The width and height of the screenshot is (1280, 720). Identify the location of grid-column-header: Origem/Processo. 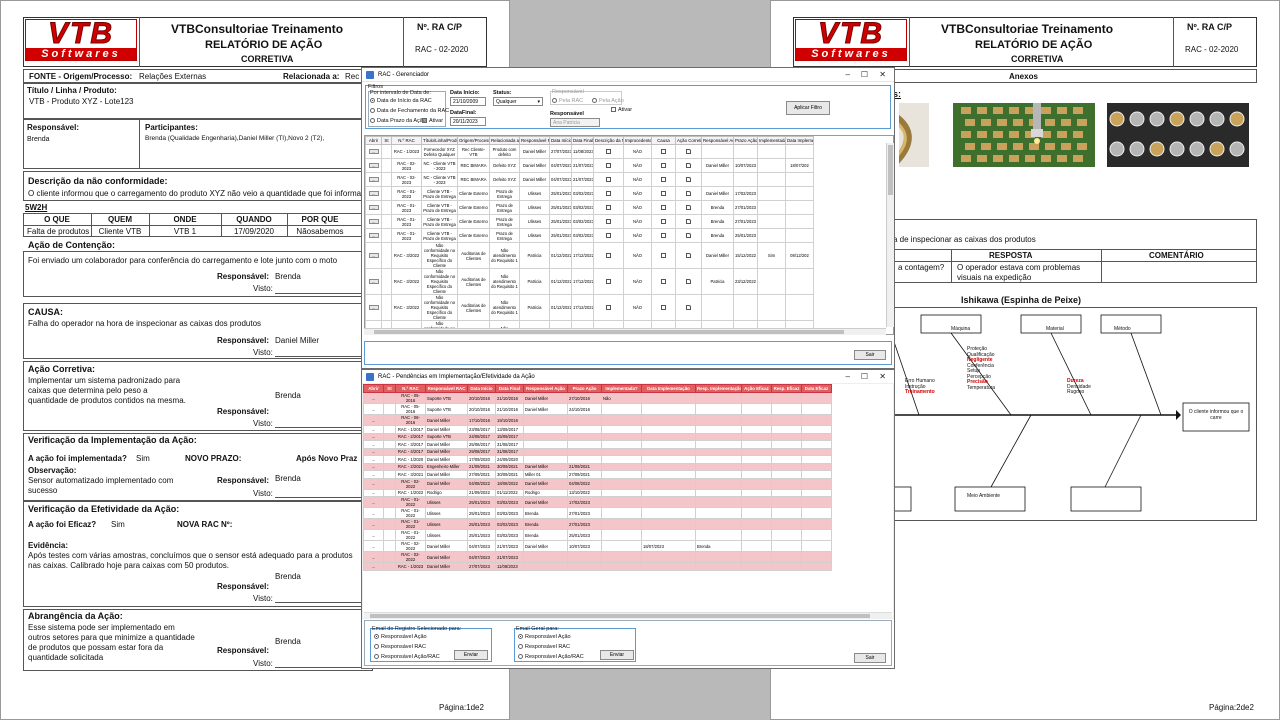
(473, 140).